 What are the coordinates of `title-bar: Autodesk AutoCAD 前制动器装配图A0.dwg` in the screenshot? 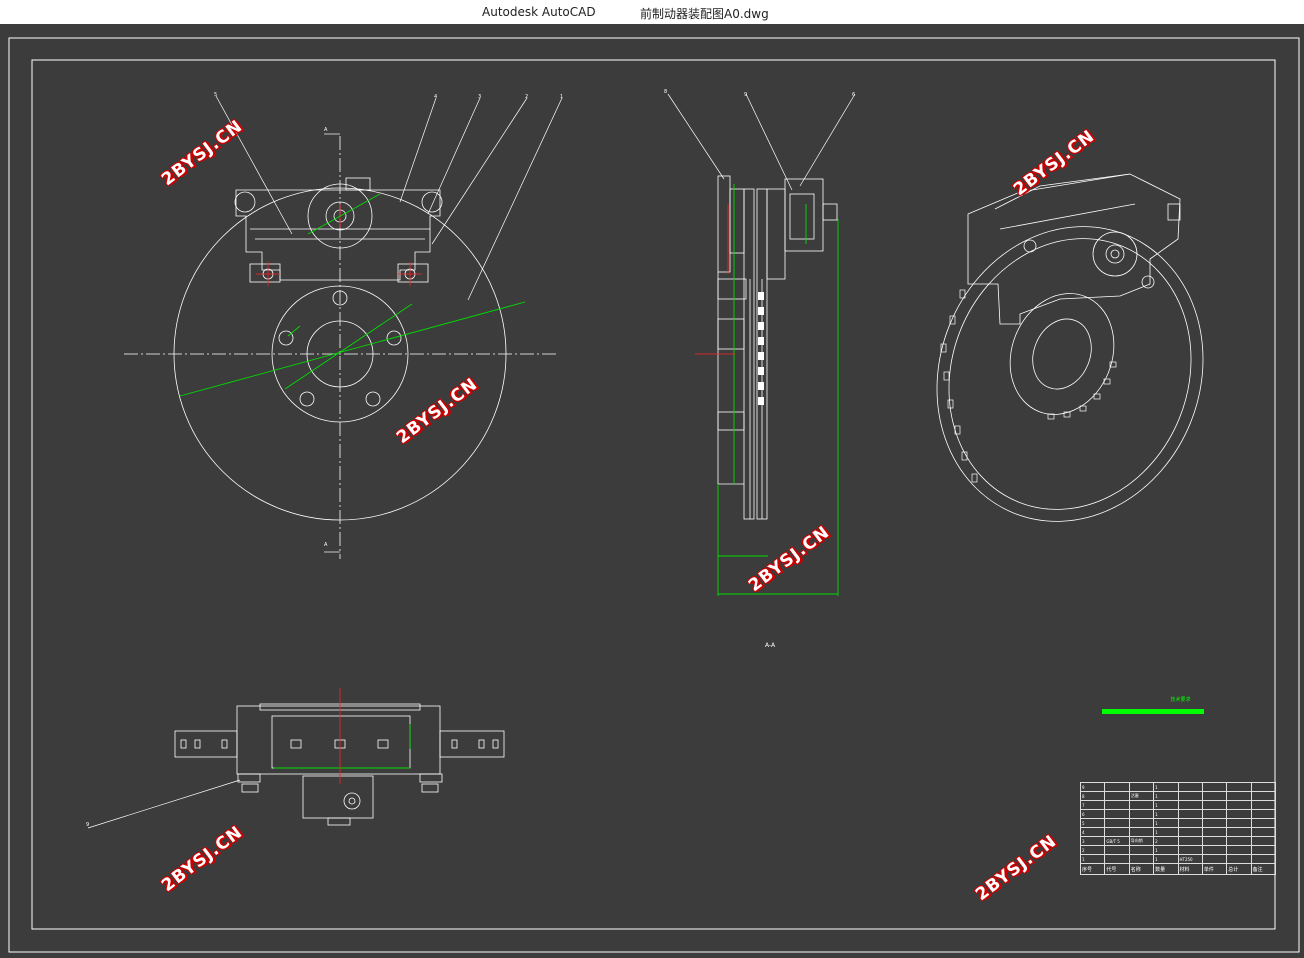 It's located at (652, 12).